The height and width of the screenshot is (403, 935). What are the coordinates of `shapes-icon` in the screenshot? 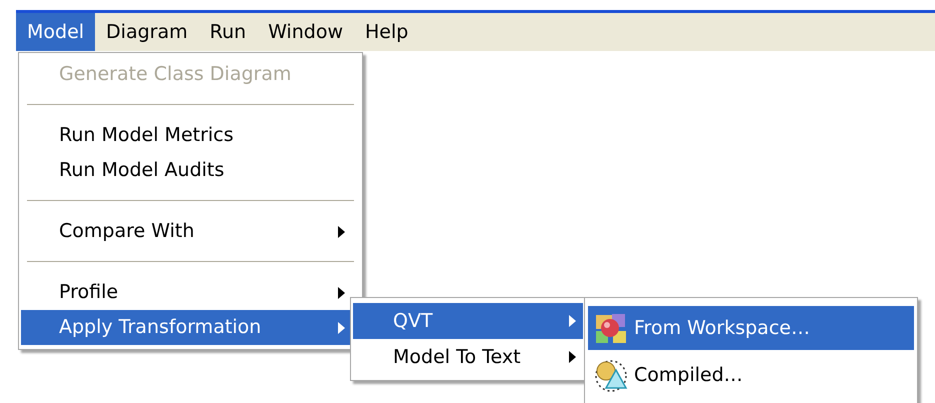 It's located at (611, 375).